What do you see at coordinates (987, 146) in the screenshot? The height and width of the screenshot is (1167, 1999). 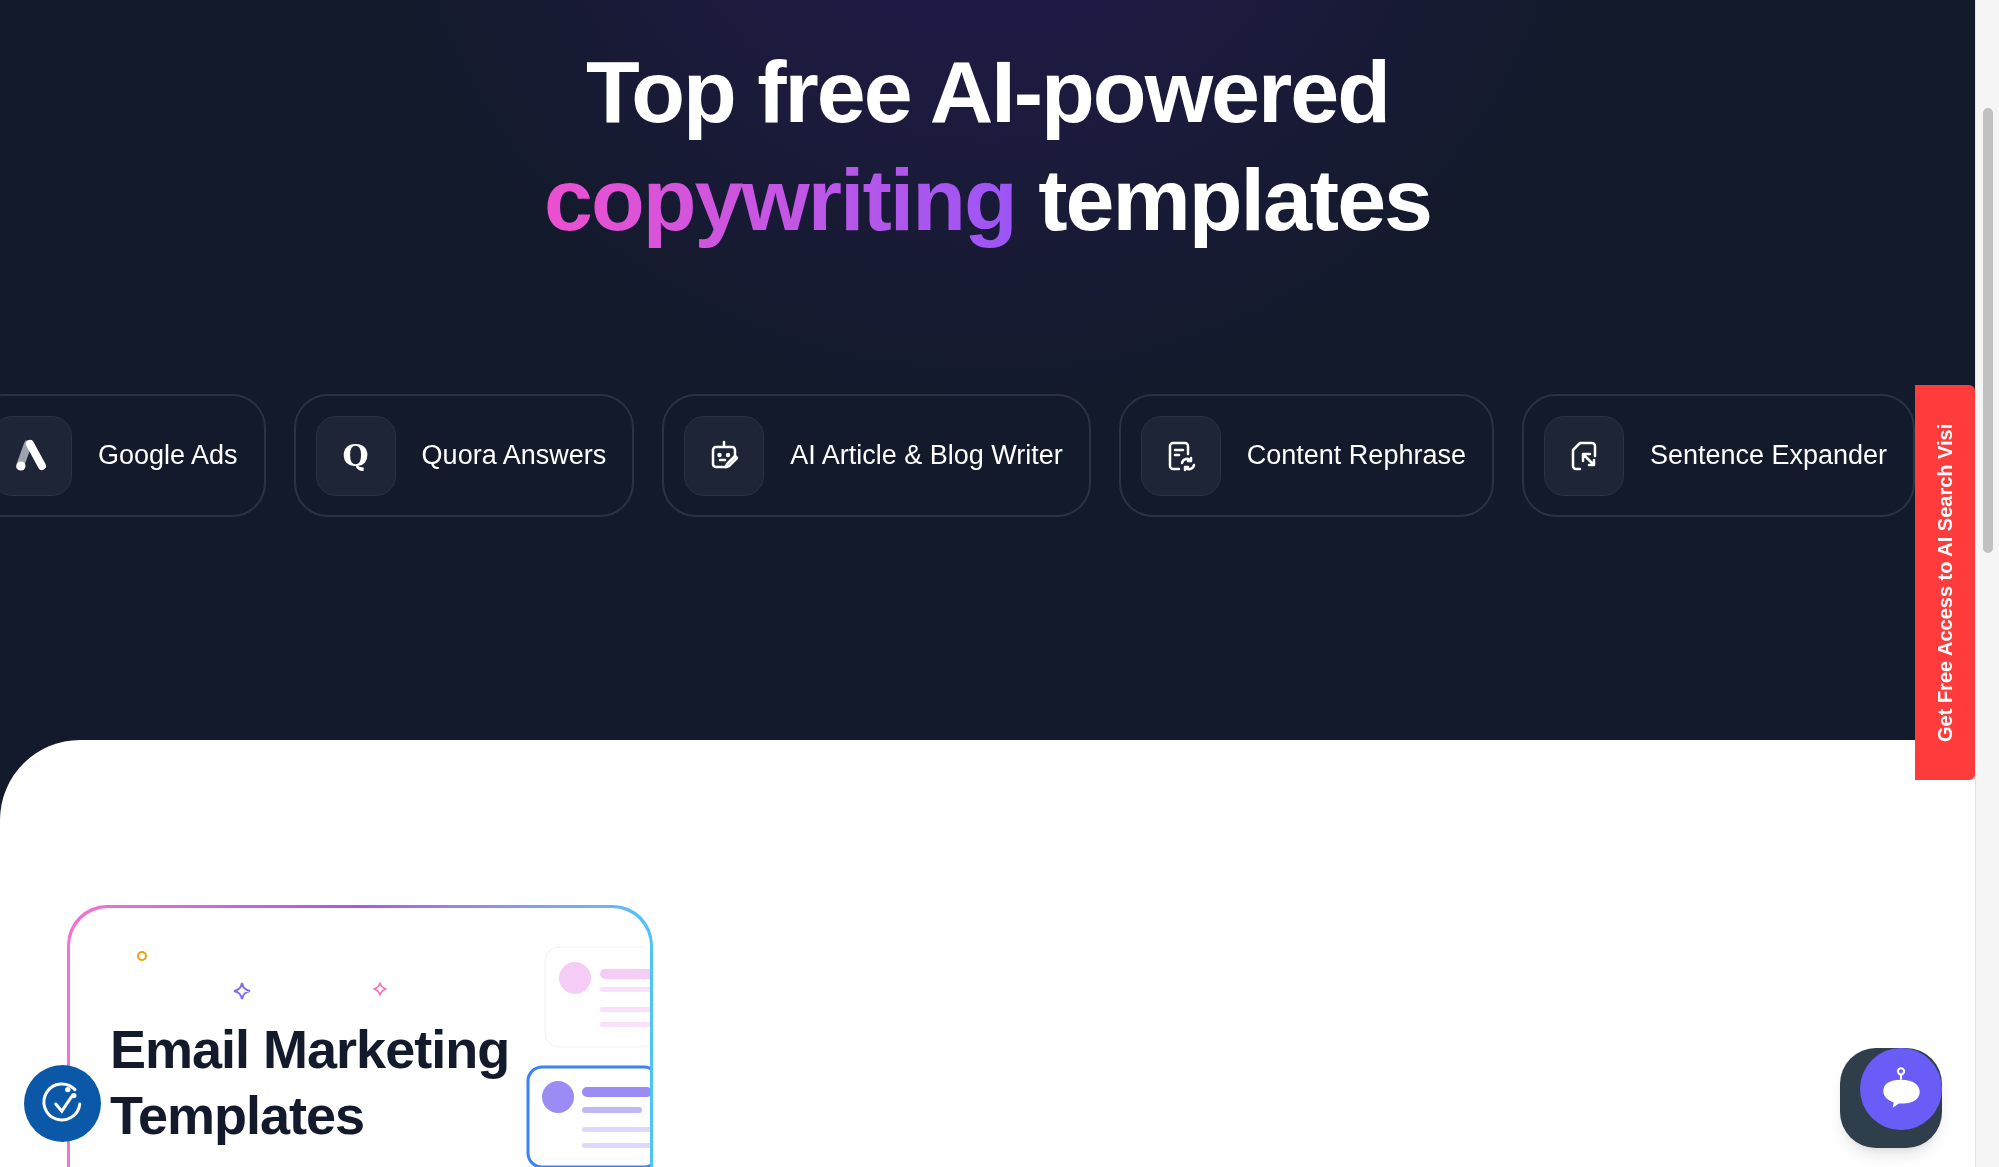 I see `page-headline: Top free AI-powered copywriting templates` at bounding box center [987, 146].